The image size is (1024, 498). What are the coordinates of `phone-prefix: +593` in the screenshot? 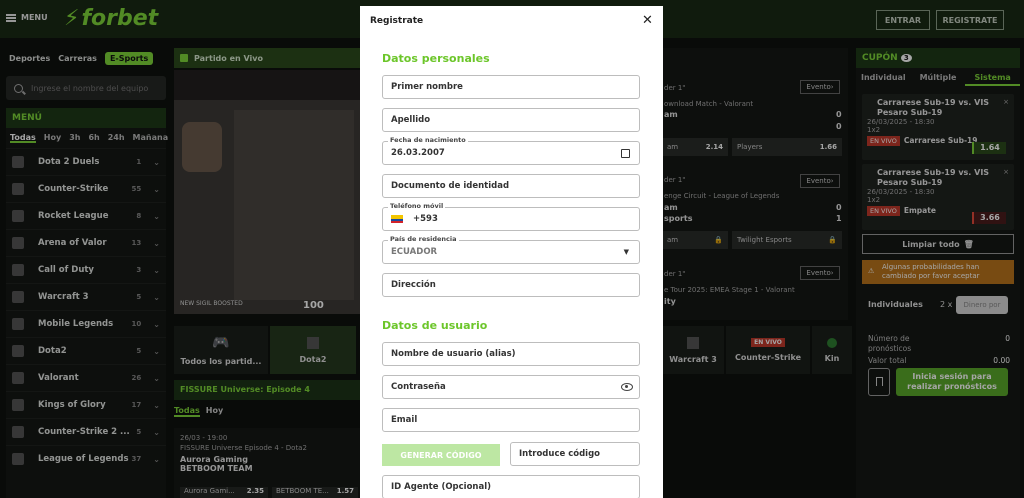 It's located at (425, 219).